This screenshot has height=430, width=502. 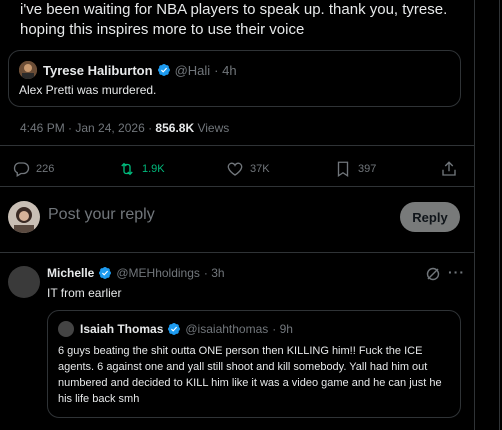 I want to click on quoted-author-name: Tyrese Haliburton, so click(x=98, y=70).